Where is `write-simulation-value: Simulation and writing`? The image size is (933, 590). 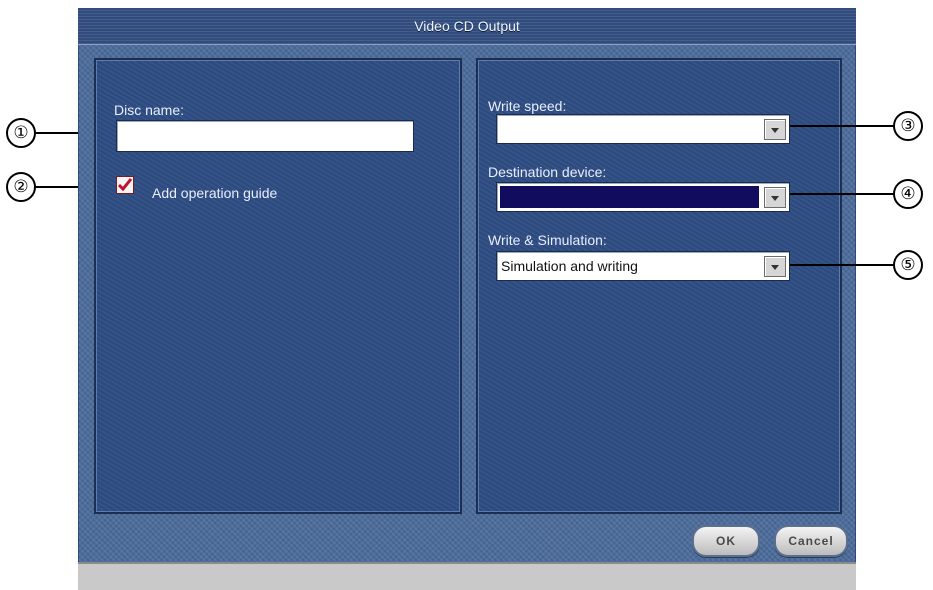 write-simulation-value: Simulation and writing is located at coordinates (569, 266).